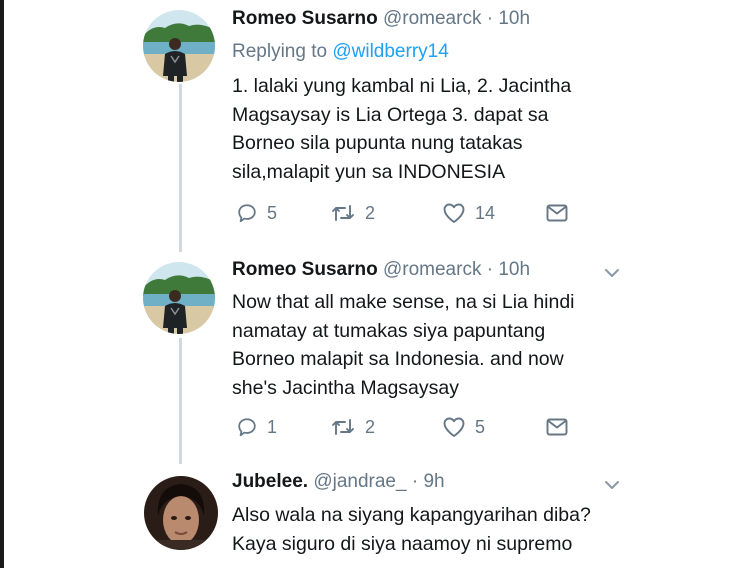  What do you see at coordinates (369, 171) in the screenshot?
I see `tweet-text-line: sila,malapit yun sa INDONESIA` at bounding box center [369, 171].